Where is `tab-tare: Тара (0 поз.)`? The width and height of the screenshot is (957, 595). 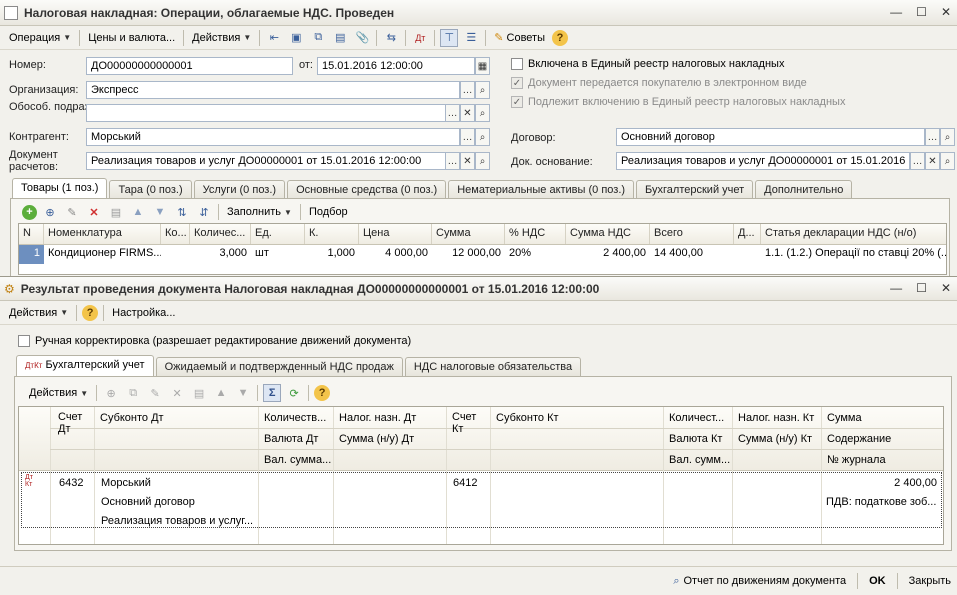 tab-tare: Тара (0 поз.) is located at coordinates (150, 189).